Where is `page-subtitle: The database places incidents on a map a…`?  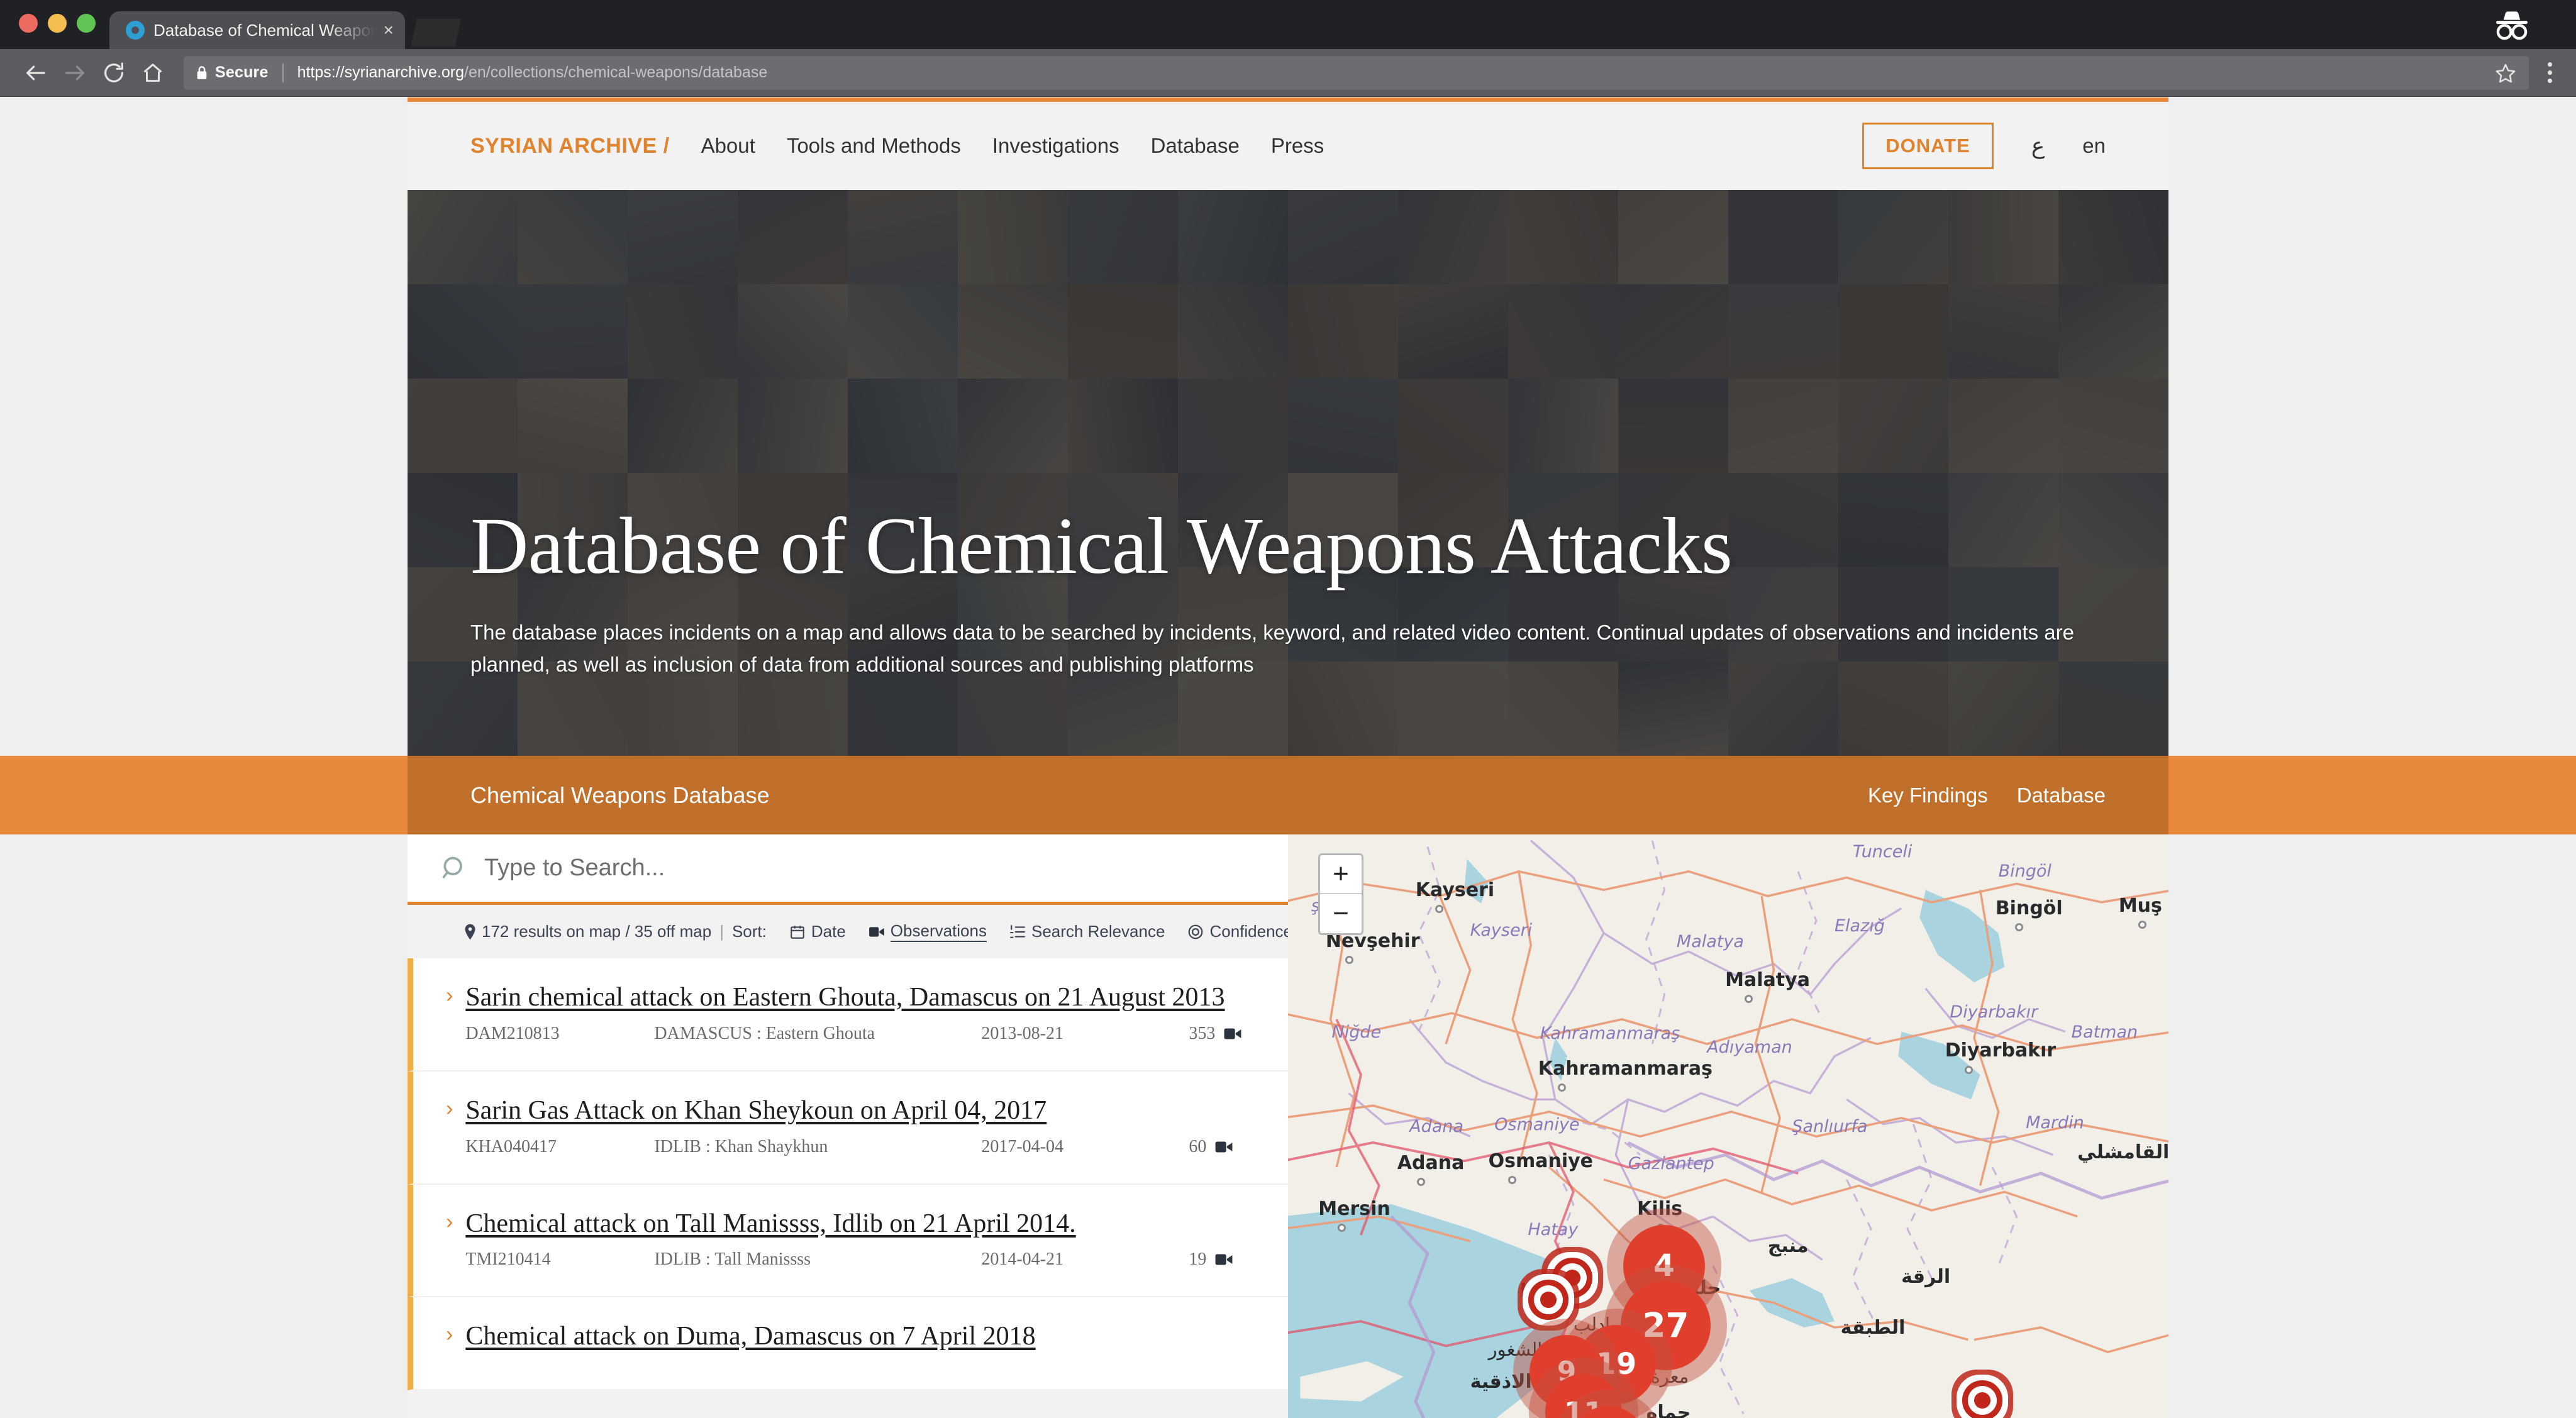 page-subtitle: The database places incidents on a map a… is located at coordinates (1272, 648).